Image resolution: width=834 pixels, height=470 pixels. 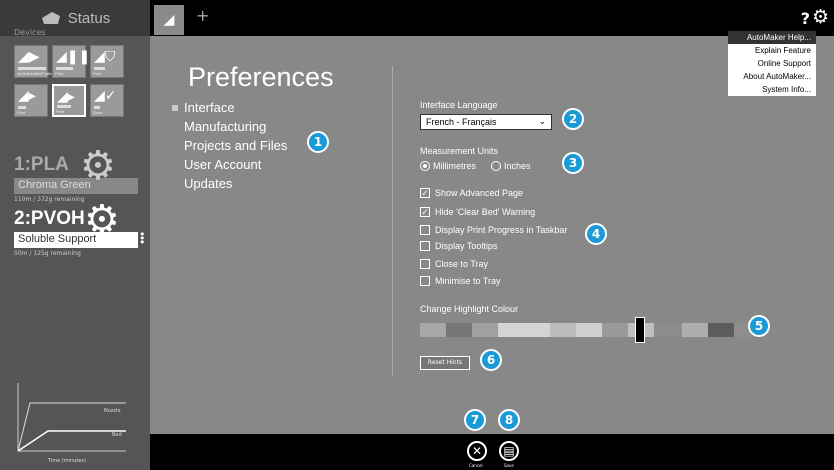 I want to click on menu-item-explain: Explain Feature, so click(x=772, y=50).